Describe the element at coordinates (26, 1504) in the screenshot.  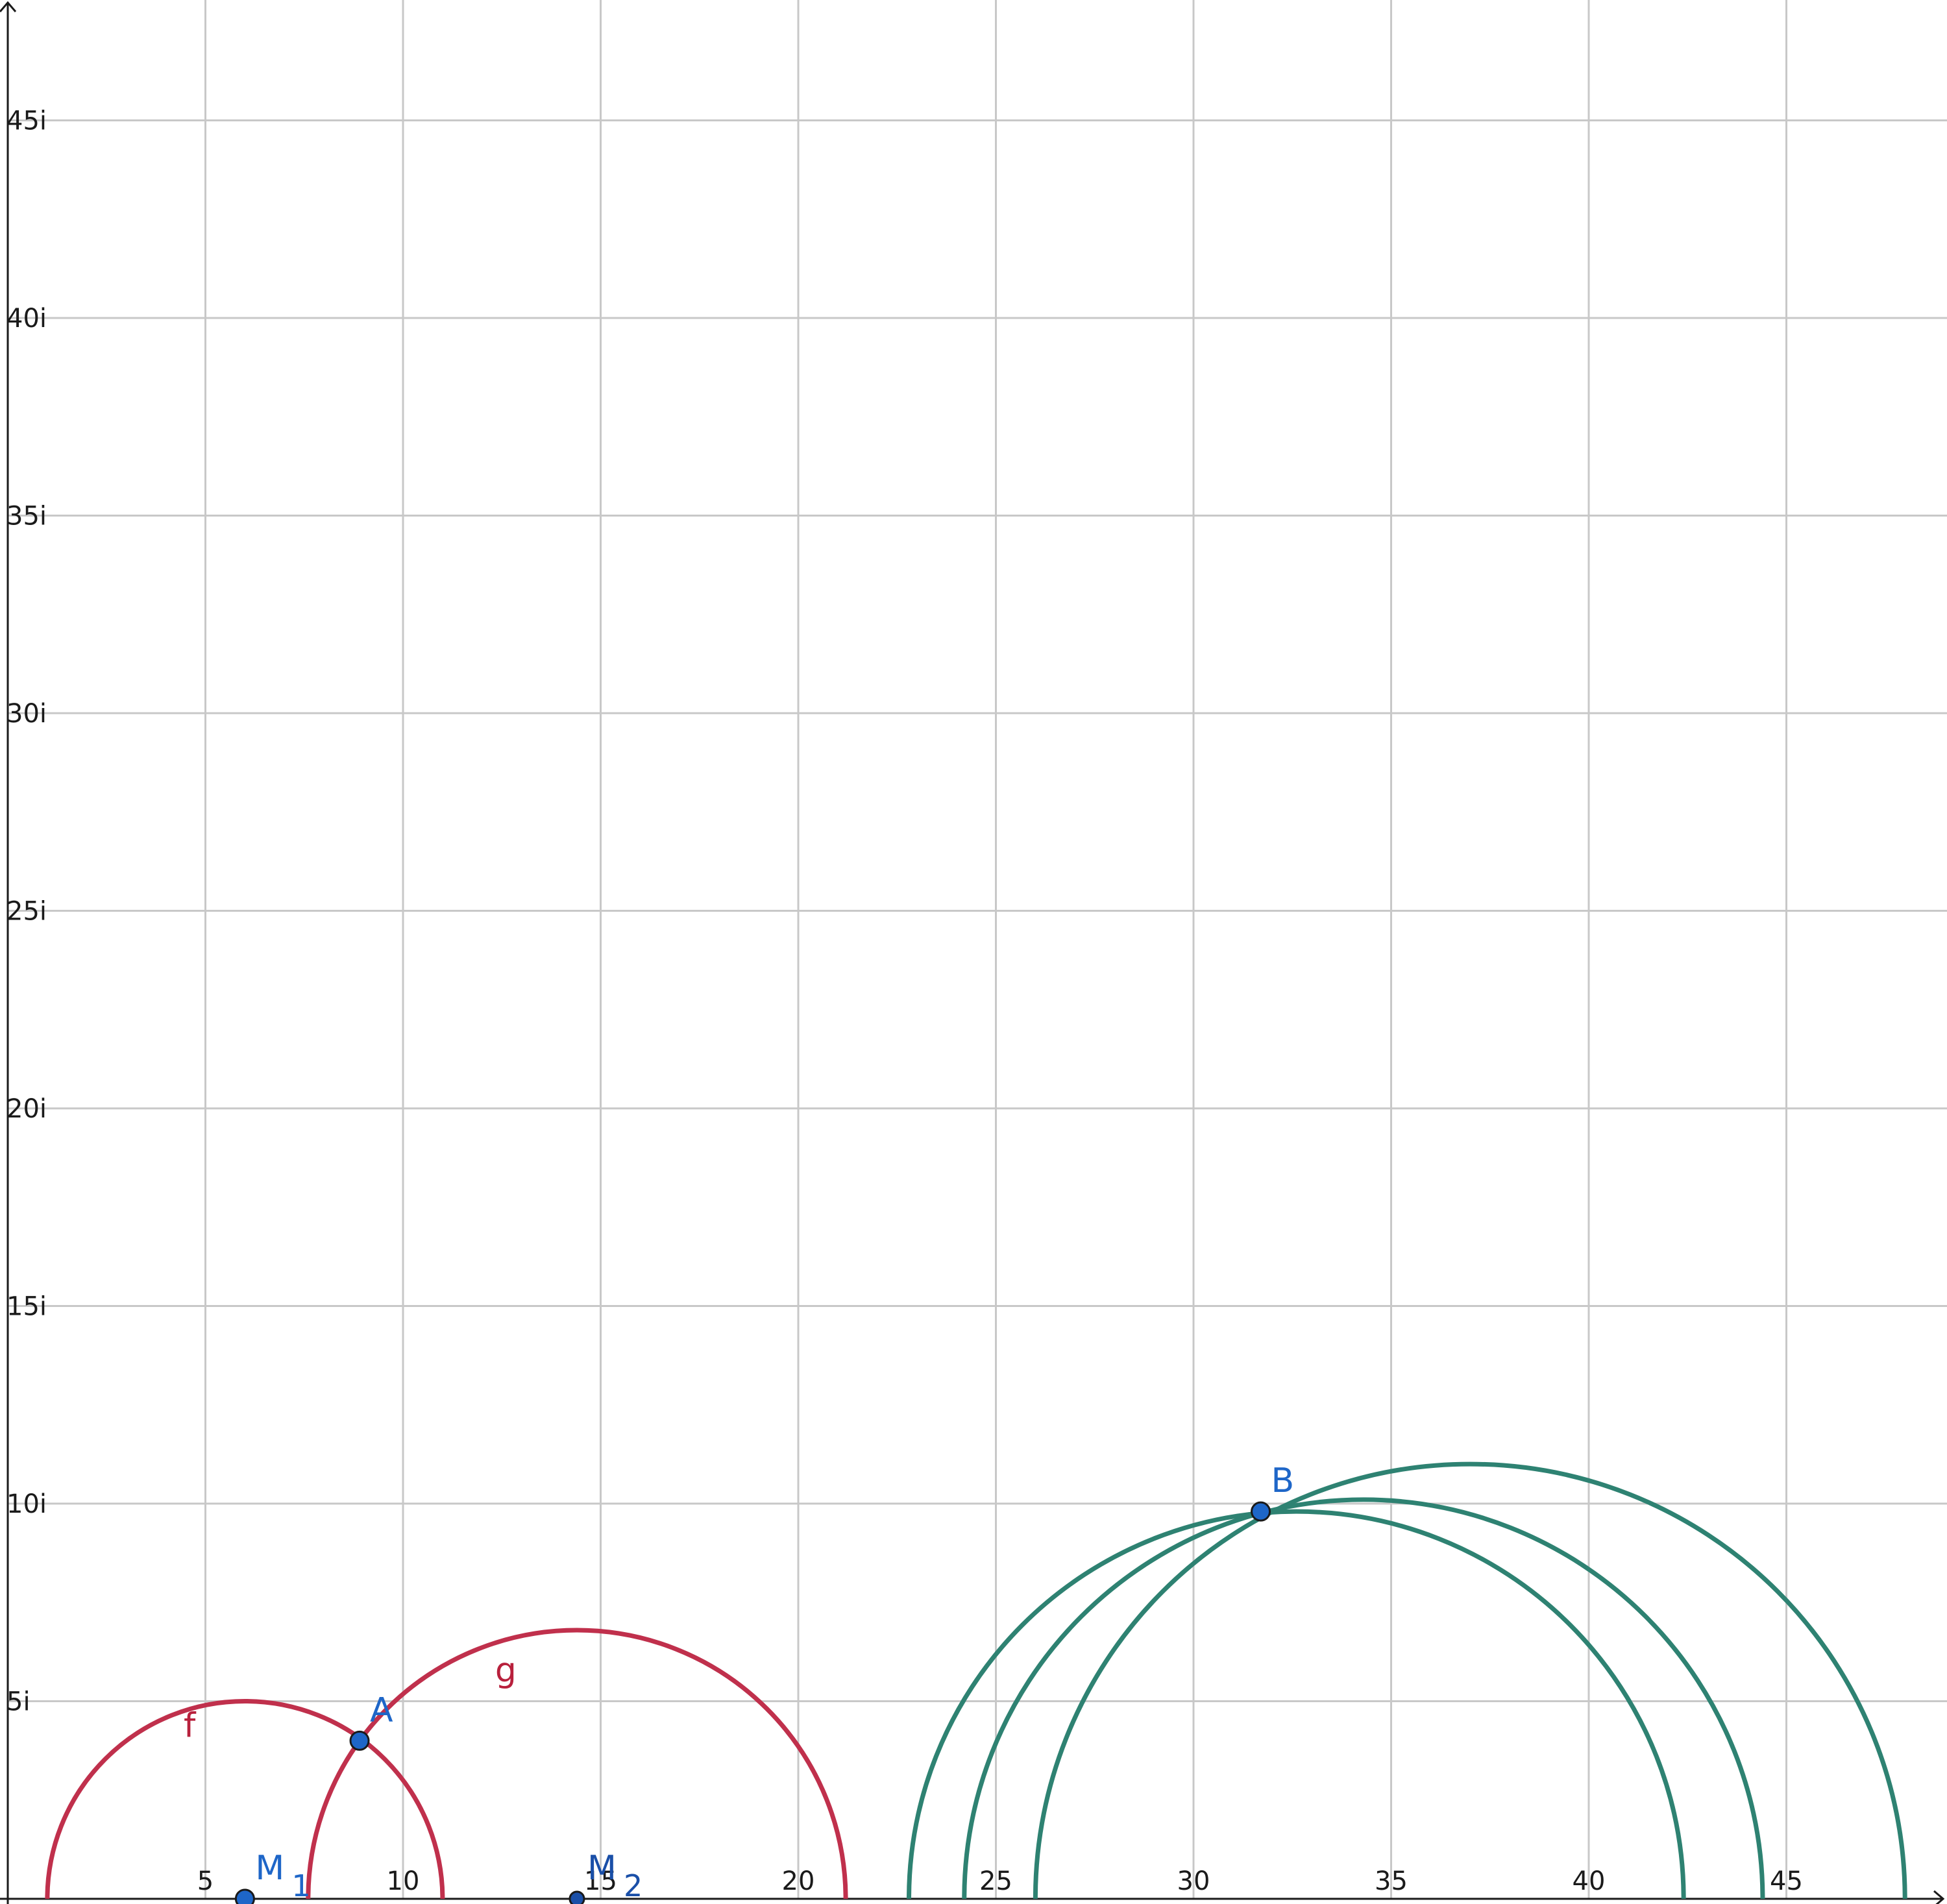
I see `y-tick-label: 10i` at that location.